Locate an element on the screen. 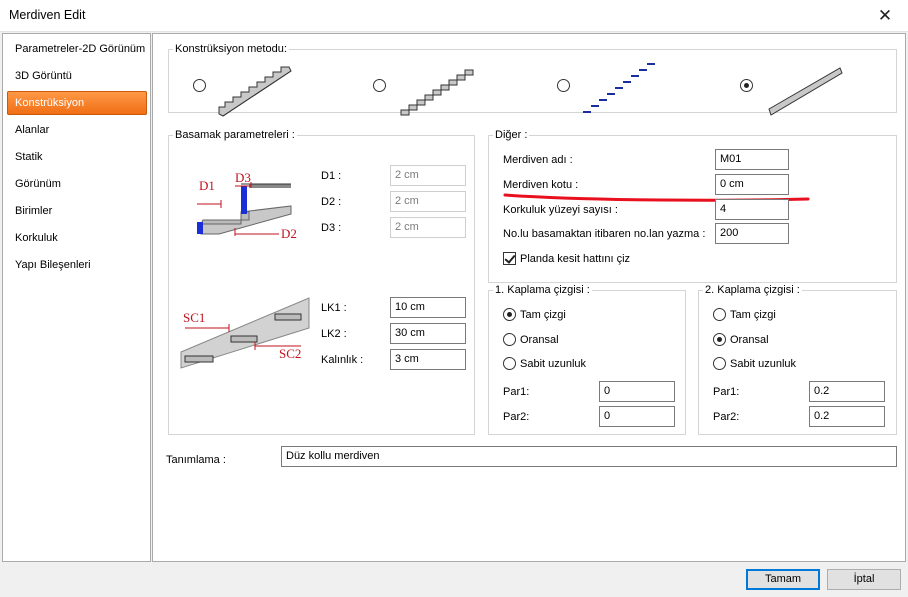 This screenshot has width=908, height=597. d2-field: 2 cm is located at coordinates (428, 201).